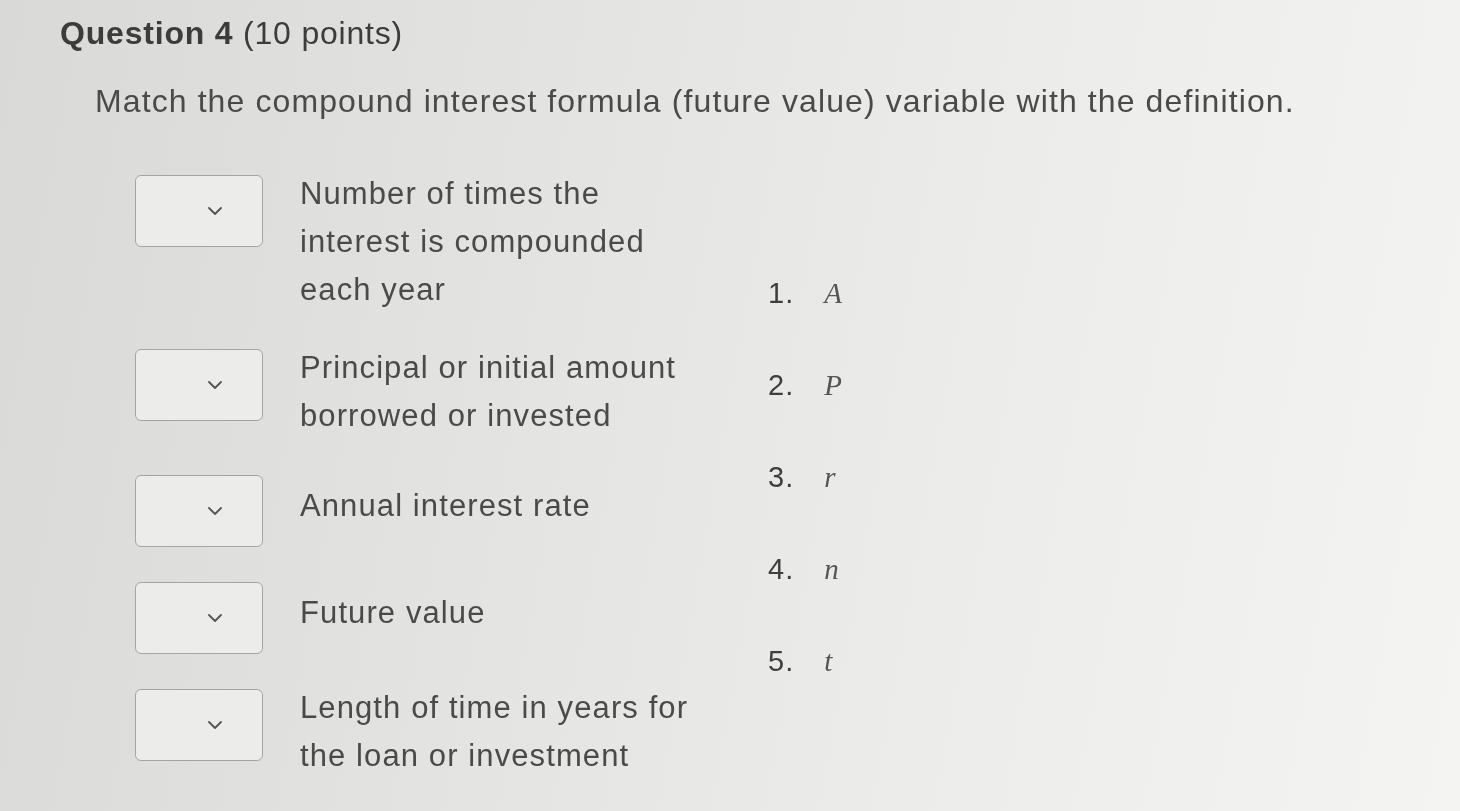  Describe the element at coordinates (833, 293) in the screenshot. I see `variable-label: A` at that location.